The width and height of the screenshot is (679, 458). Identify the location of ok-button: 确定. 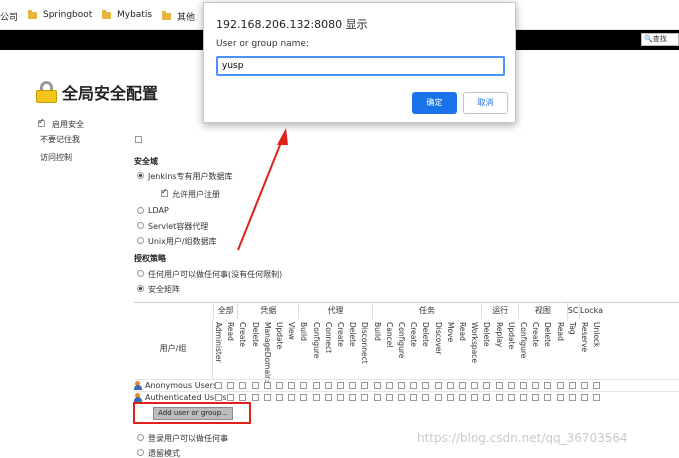
(434, 103).